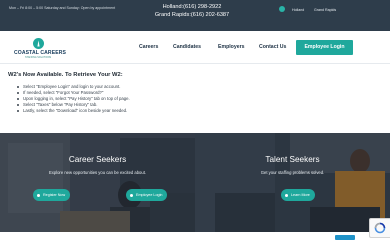  What do you see at coordinates (192, 7) in the screenshot?
I see `phone-holland: Holland:(616) 298-2922` at bounding box center [192, 7].